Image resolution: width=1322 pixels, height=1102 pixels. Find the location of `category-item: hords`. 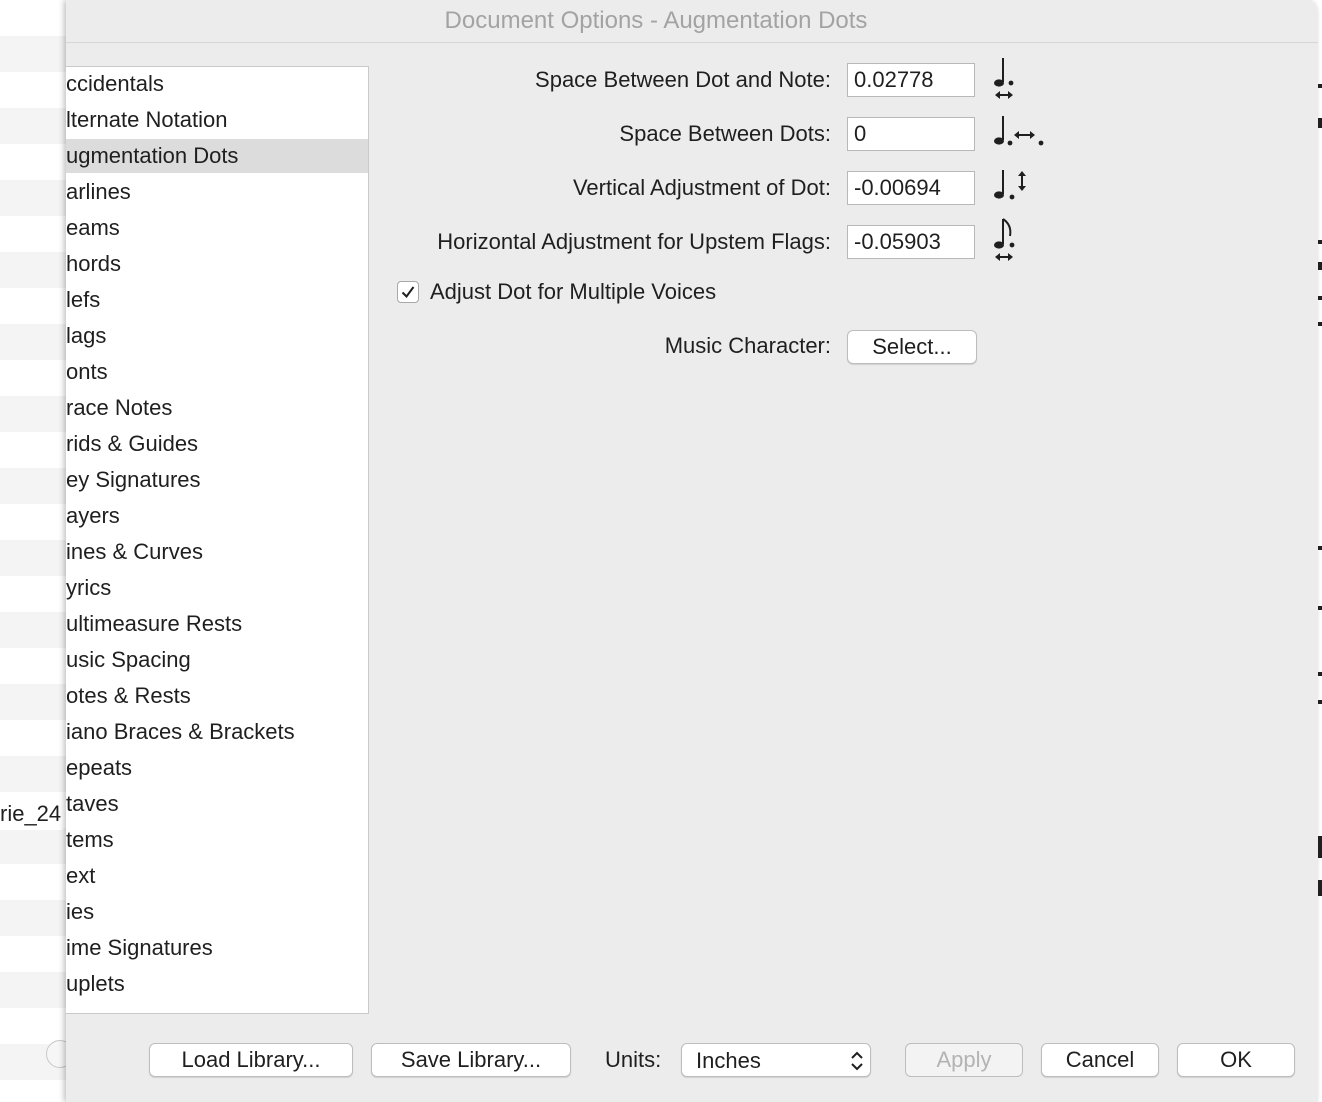

category-item: hords is located at coordinates (217, 264).